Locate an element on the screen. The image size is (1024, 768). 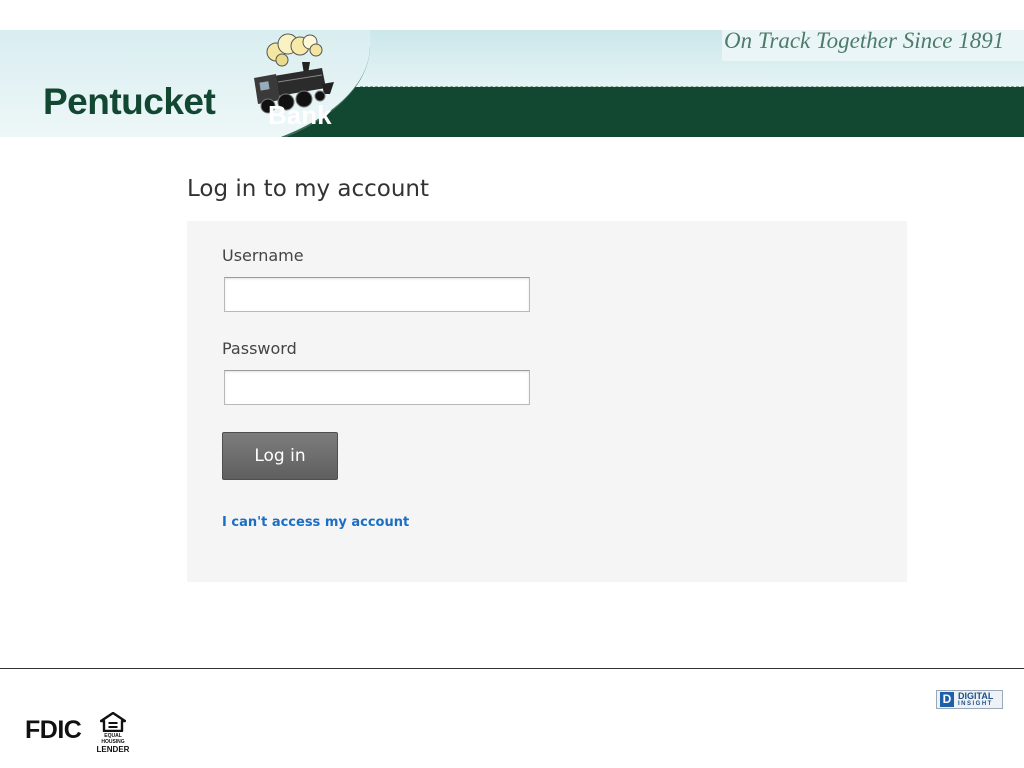
username-label: Username is located at coordinates (263, 255).